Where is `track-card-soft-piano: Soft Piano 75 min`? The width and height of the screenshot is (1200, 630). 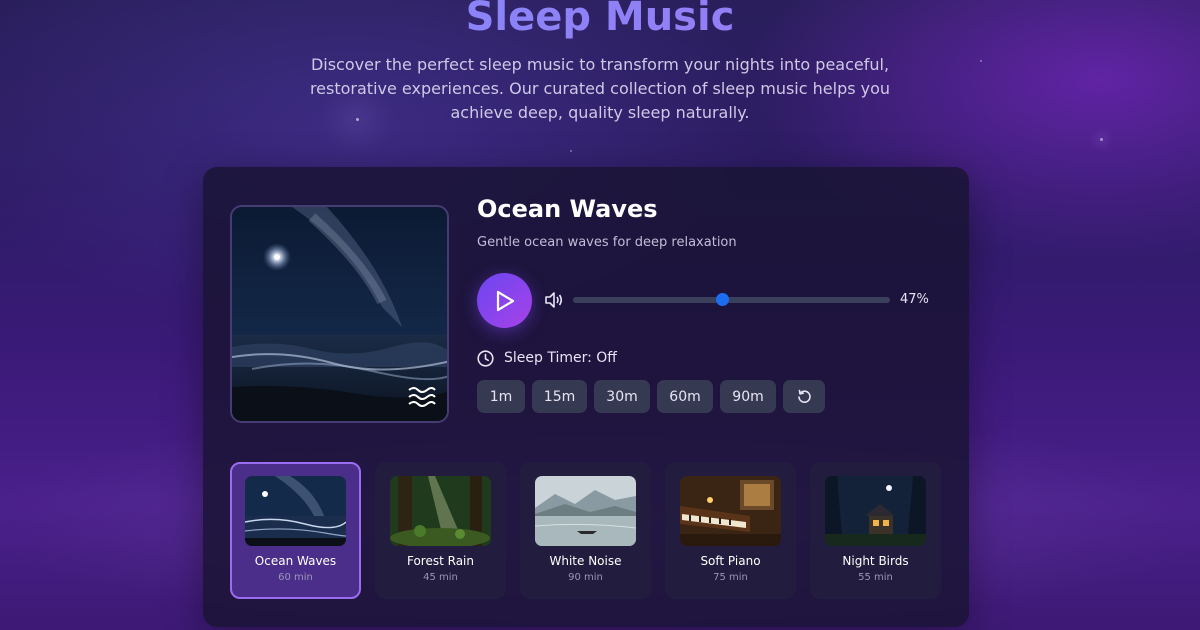
track-card-soft-piano: Soft Piano 75 min is located at coordinates (730, 530).